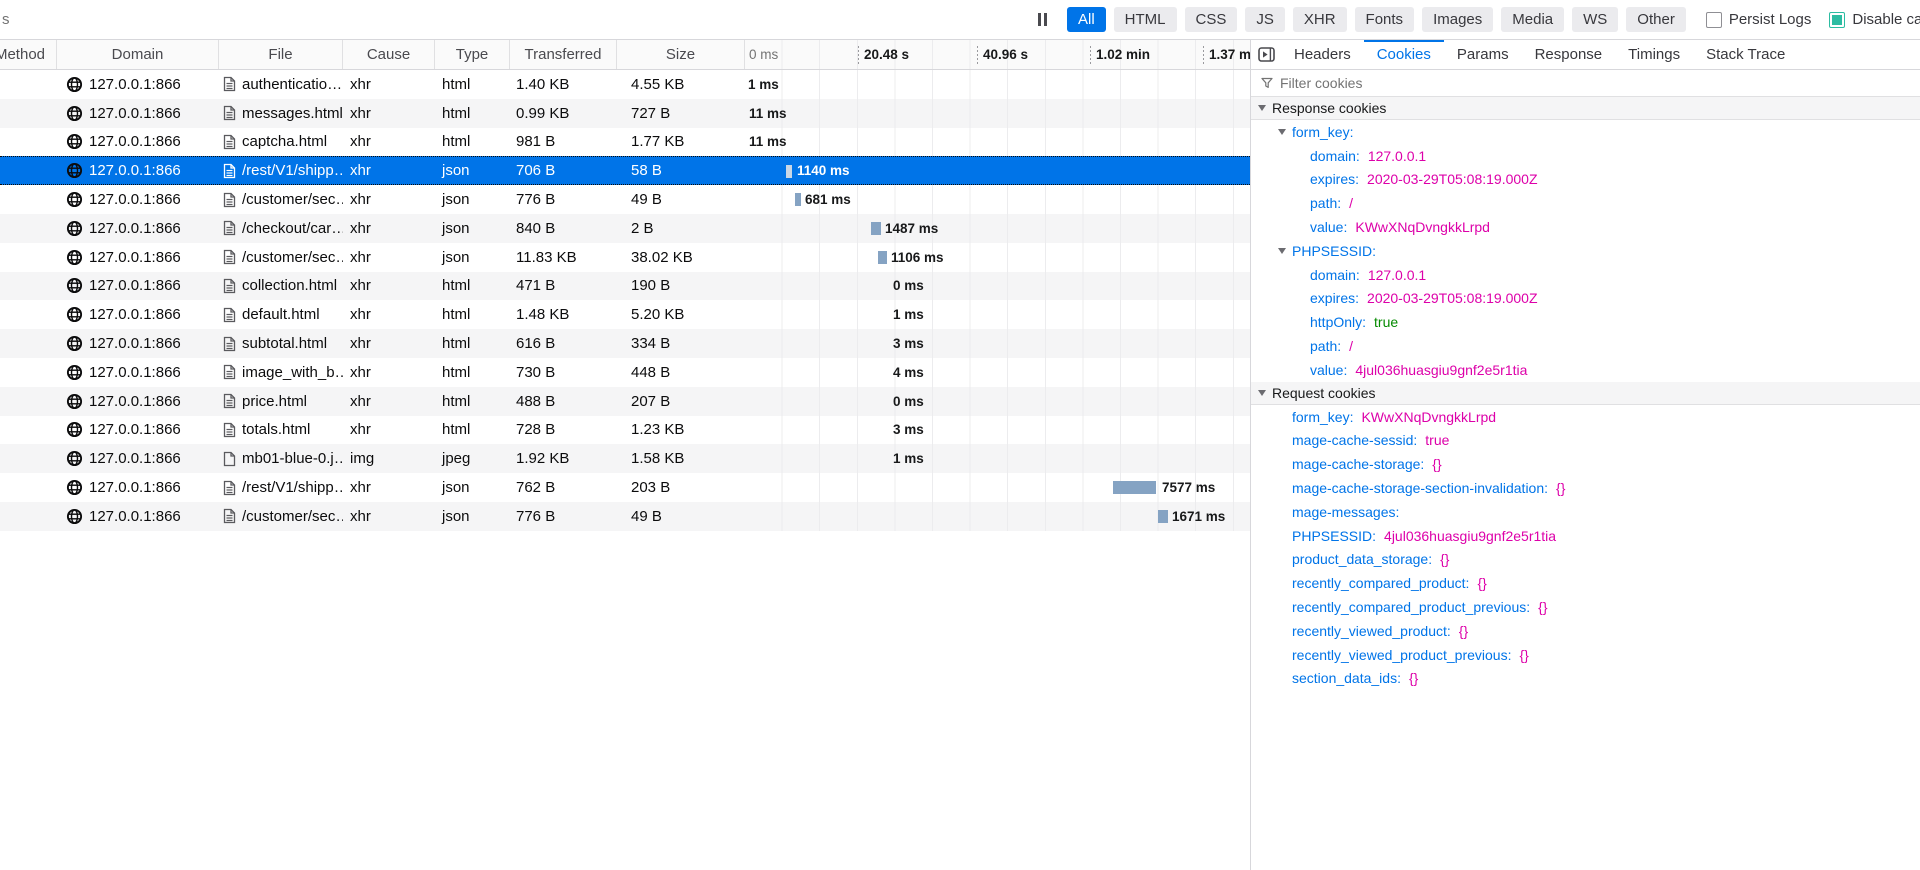 This screenshot has height=870, width=1920. What do you see at coordinates (1533, 19) in the screenshot?
I see `filter-pill-media: Media` at bounding box center [1533, 19].